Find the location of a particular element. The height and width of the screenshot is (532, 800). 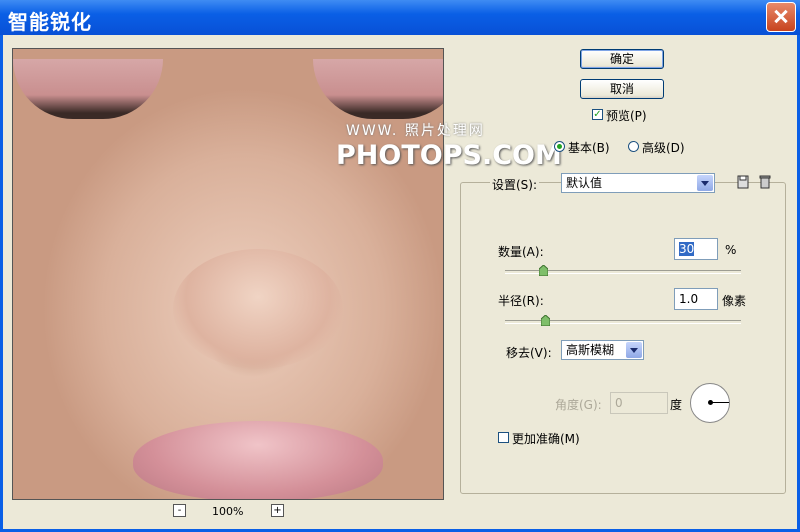

amount-slider-thumb is located at coordinates (543, 270).